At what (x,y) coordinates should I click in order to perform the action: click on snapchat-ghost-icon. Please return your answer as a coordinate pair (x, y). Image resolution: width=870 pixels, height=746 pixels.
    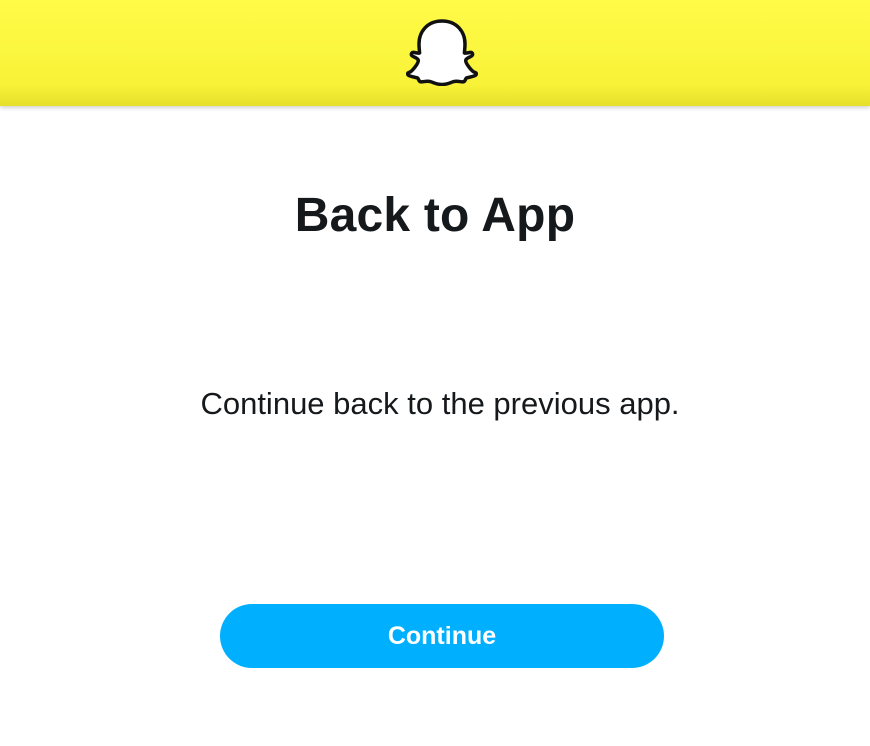
    Looking at the image, I should click on (442, 52).